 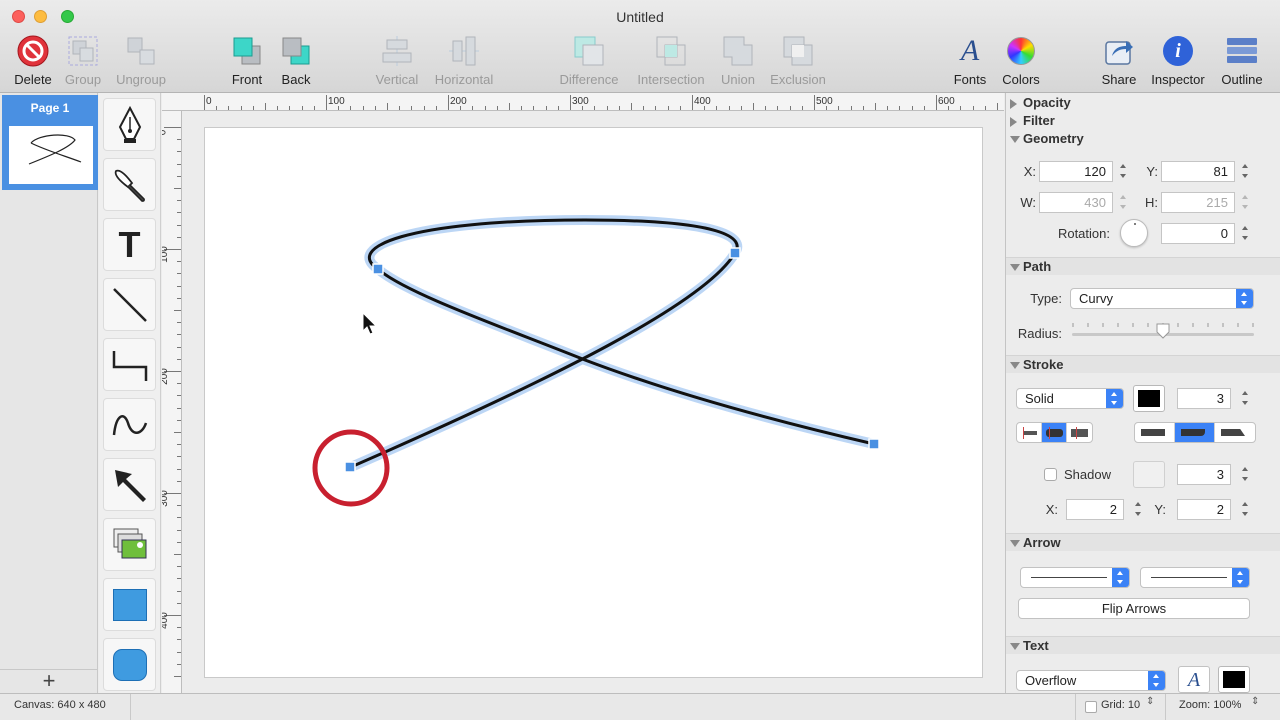 I want to click on curve-tool, so click(x=129, y=424).